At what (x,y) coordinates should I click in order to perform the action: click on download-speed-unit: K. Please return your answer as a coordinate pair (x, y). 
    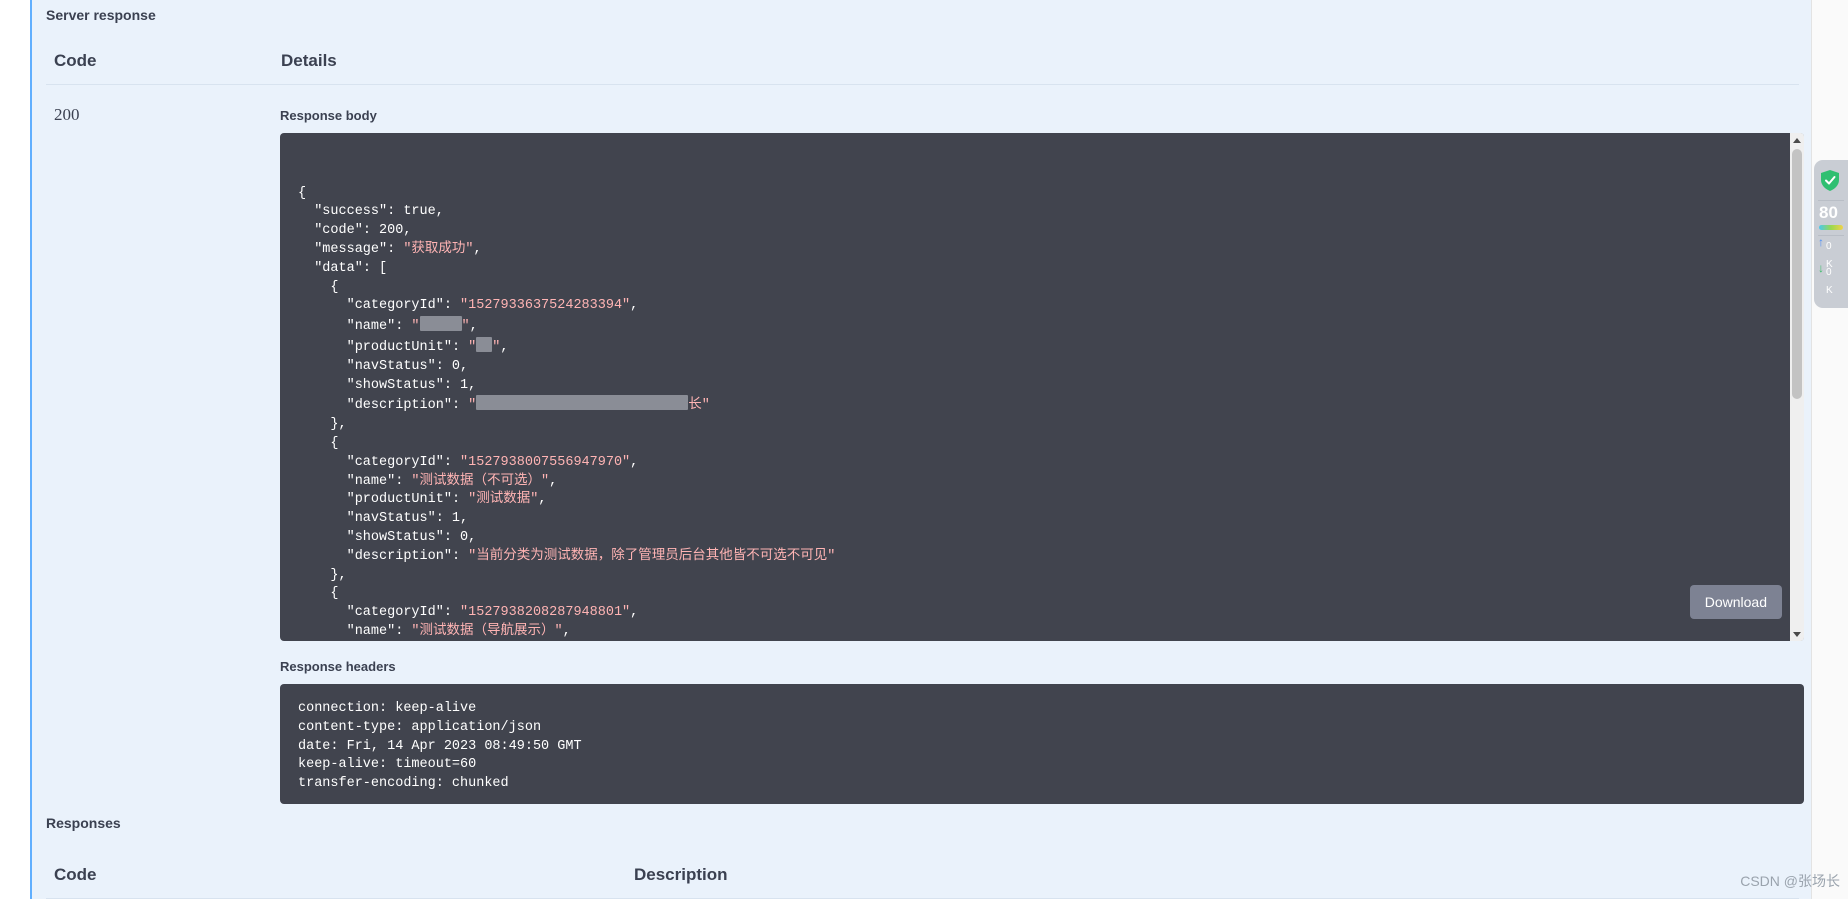
    Looking at the image, I should click on (1829, 290).